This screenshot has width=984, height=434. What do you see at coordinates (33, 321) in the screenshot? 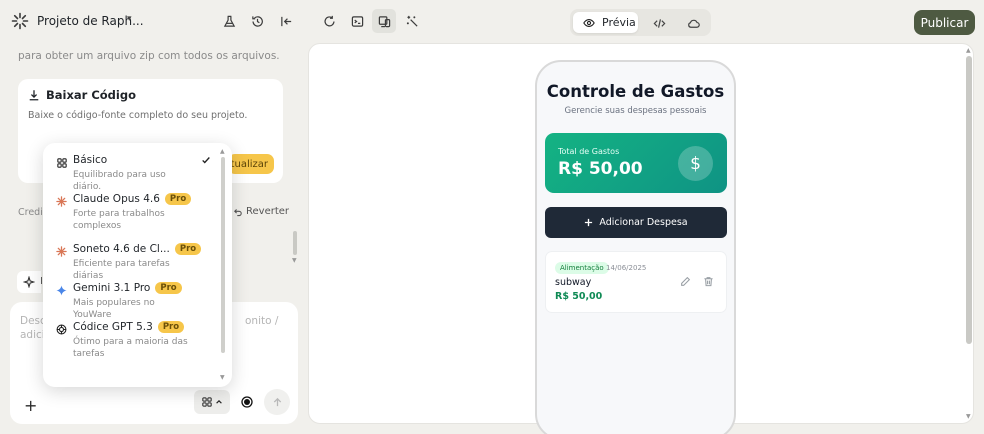
I see `chat-placeholder-part1: Desc` at bounding box center [33, 321].